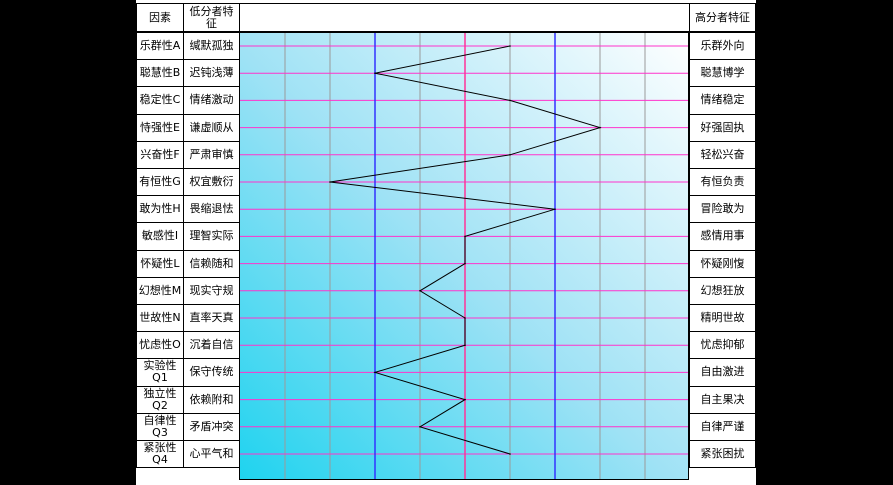 The height and width of the screenshot is (485, 893). I want to click on high-trait-label: 自主果决, so click(722, 399).